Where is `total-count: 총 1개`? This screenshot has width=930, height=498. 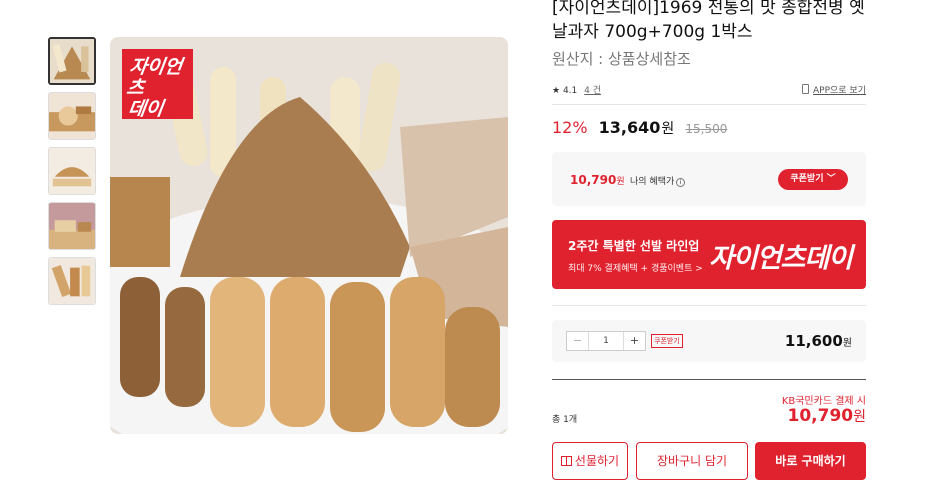
total-count: 총 1개 is located at coordinates (565, 420).